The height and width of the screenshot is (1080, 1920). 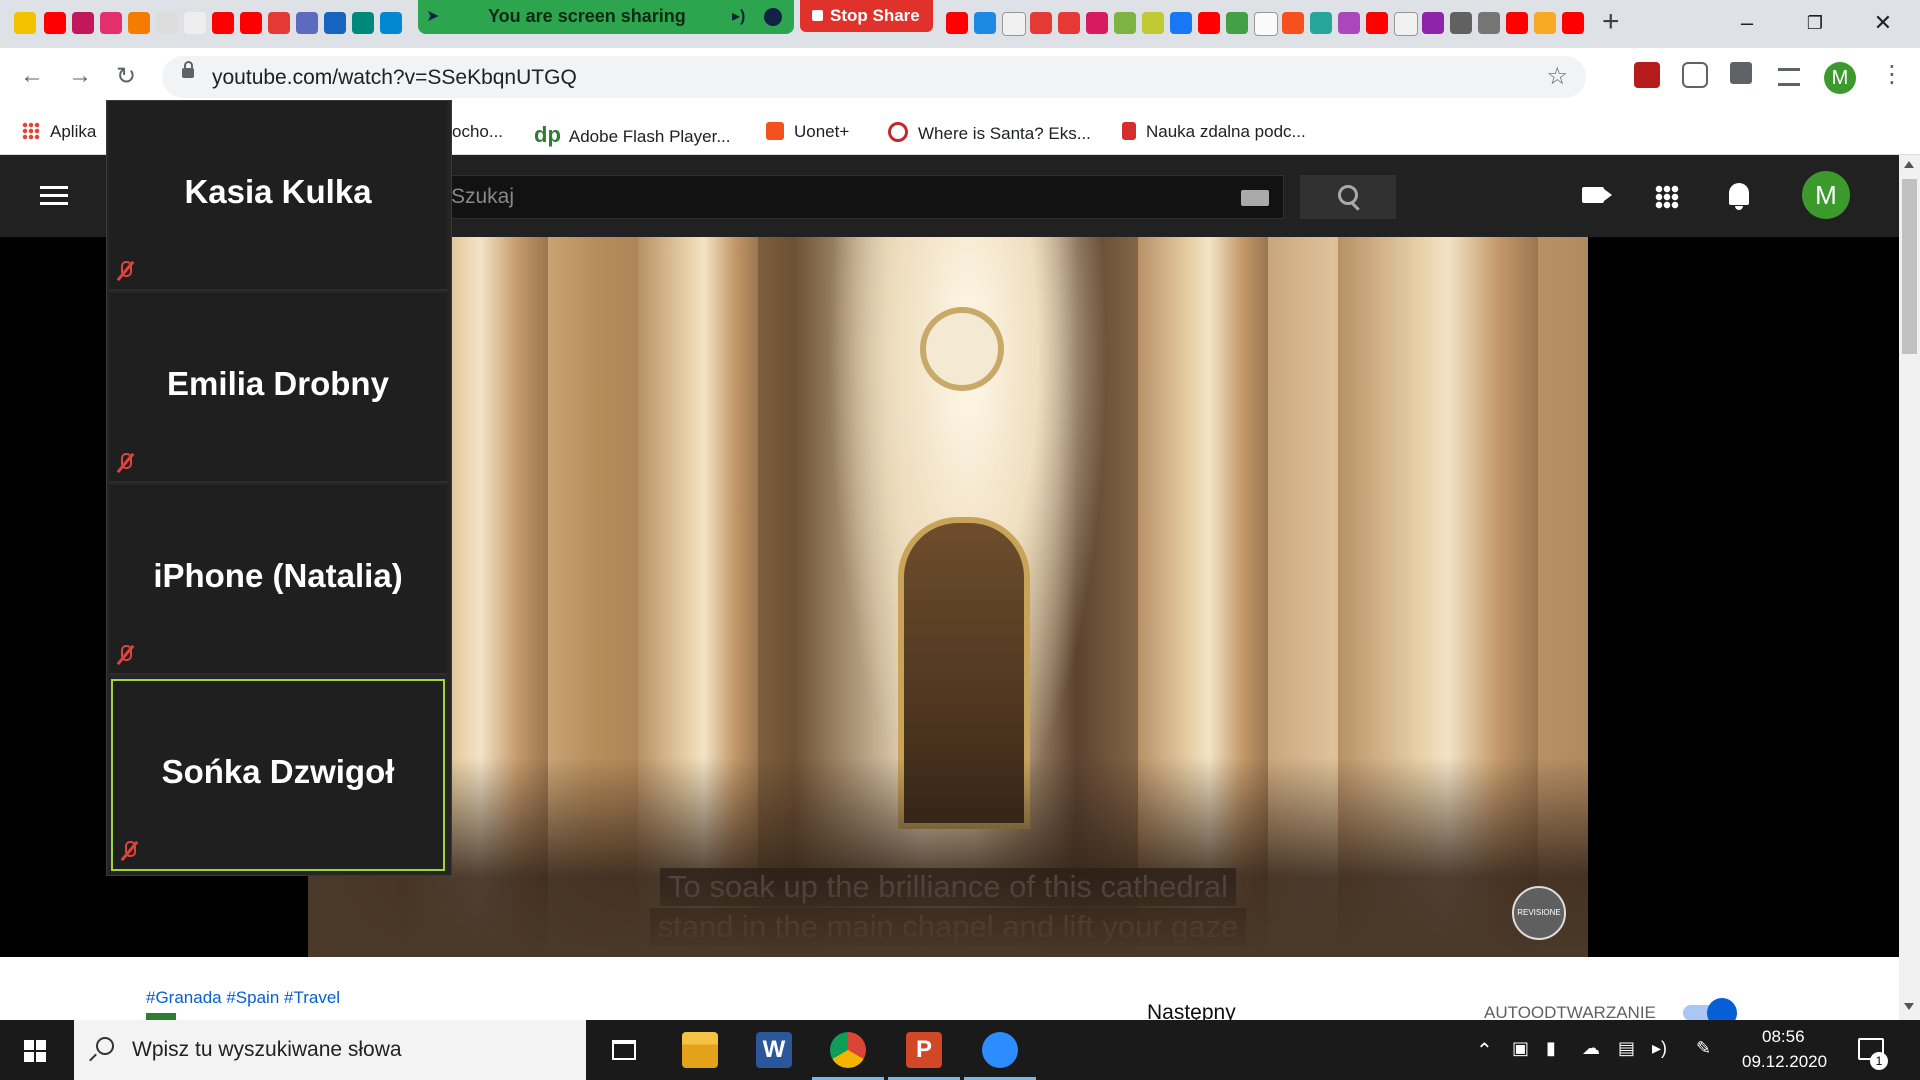 What do you see at coordinates (1747, 23) in the screenshot?
I see `minimize-button: –` at bounding box center [1747, 23].